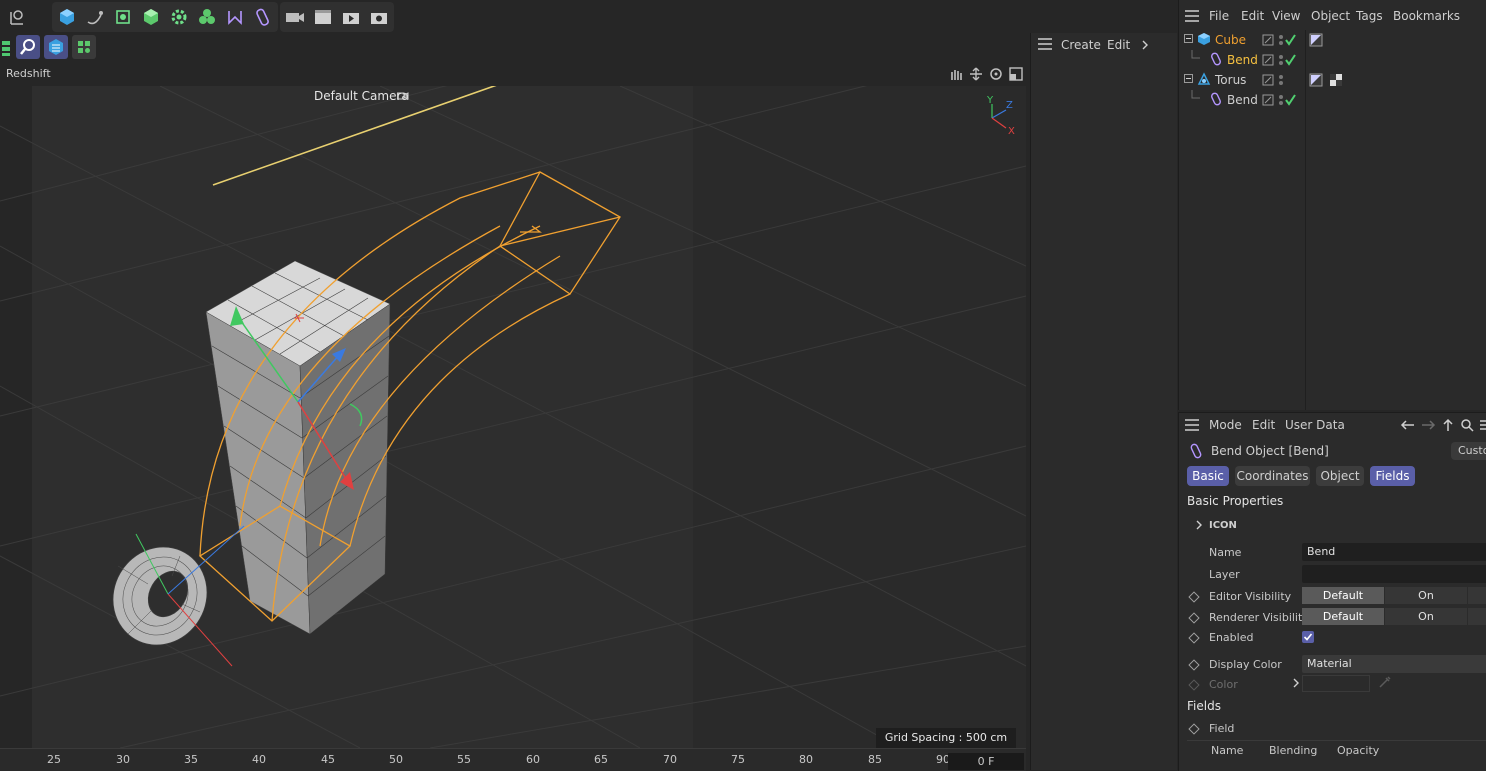 The image size is (1486, 771). I want to click on name-label: Name, so click(1225, 552).